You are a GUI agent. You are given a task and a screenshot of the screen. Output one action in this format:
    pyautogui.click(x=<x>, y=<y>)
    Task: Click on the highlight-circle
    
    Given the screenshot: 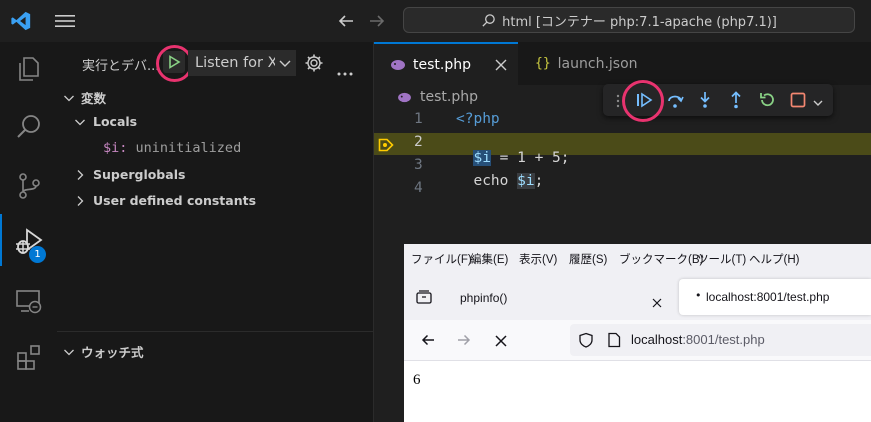 What is the action you would take?
    pyautogui.click(x=643, y=101)
    